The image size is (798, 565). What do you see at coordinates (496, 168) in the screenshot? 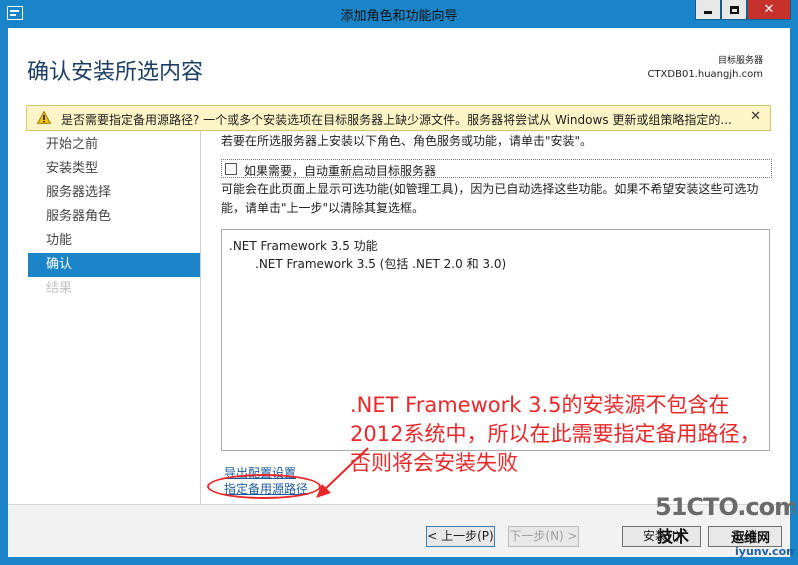
I see `restart-option: 如果需要，自动重新启动目标服务器` at bounding box center [496, 168].